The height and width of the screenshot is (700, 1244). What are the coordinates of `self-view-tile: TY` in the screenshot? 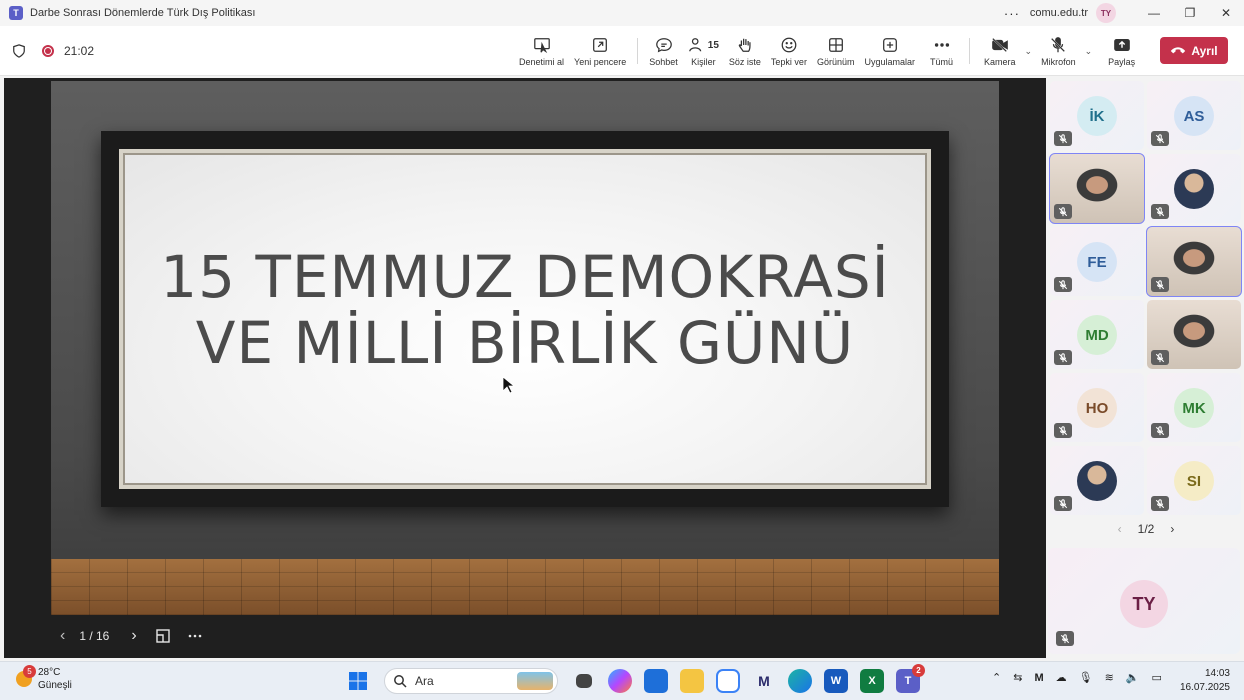 It's located at (1144, 601).